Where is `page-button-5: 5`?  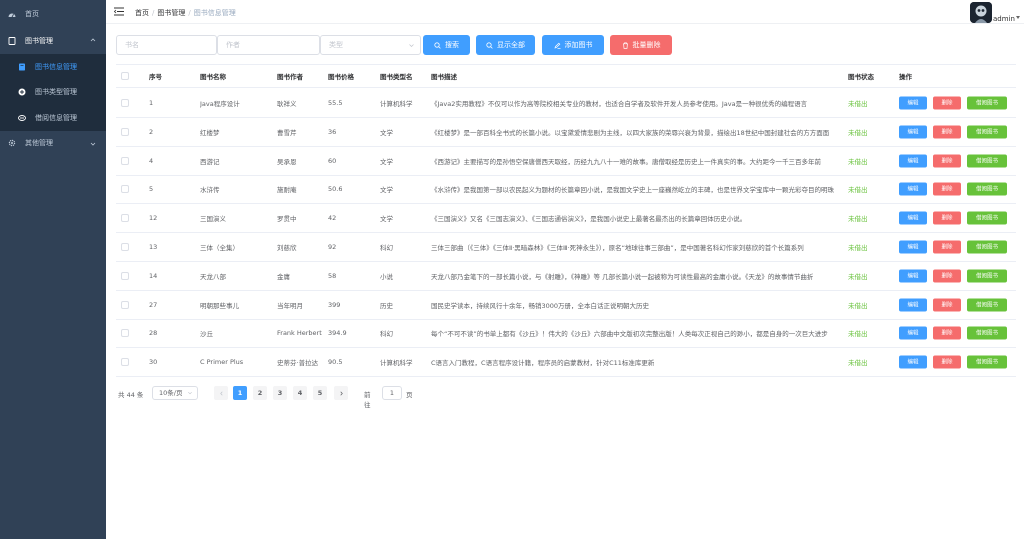 page-button-5: 5 is located at coordinates (320, 393).